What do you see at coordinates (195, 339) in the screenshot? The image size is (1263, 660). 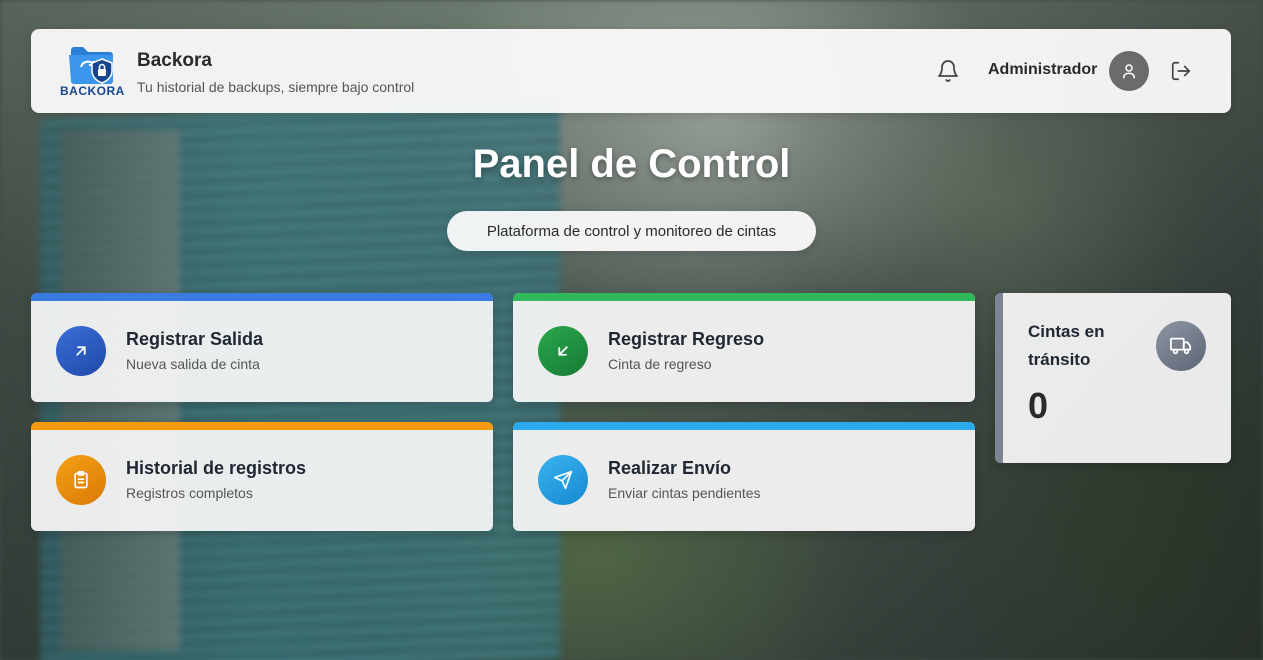 I see `card-title: Registrar Salida` at bounding box center [195, 339].